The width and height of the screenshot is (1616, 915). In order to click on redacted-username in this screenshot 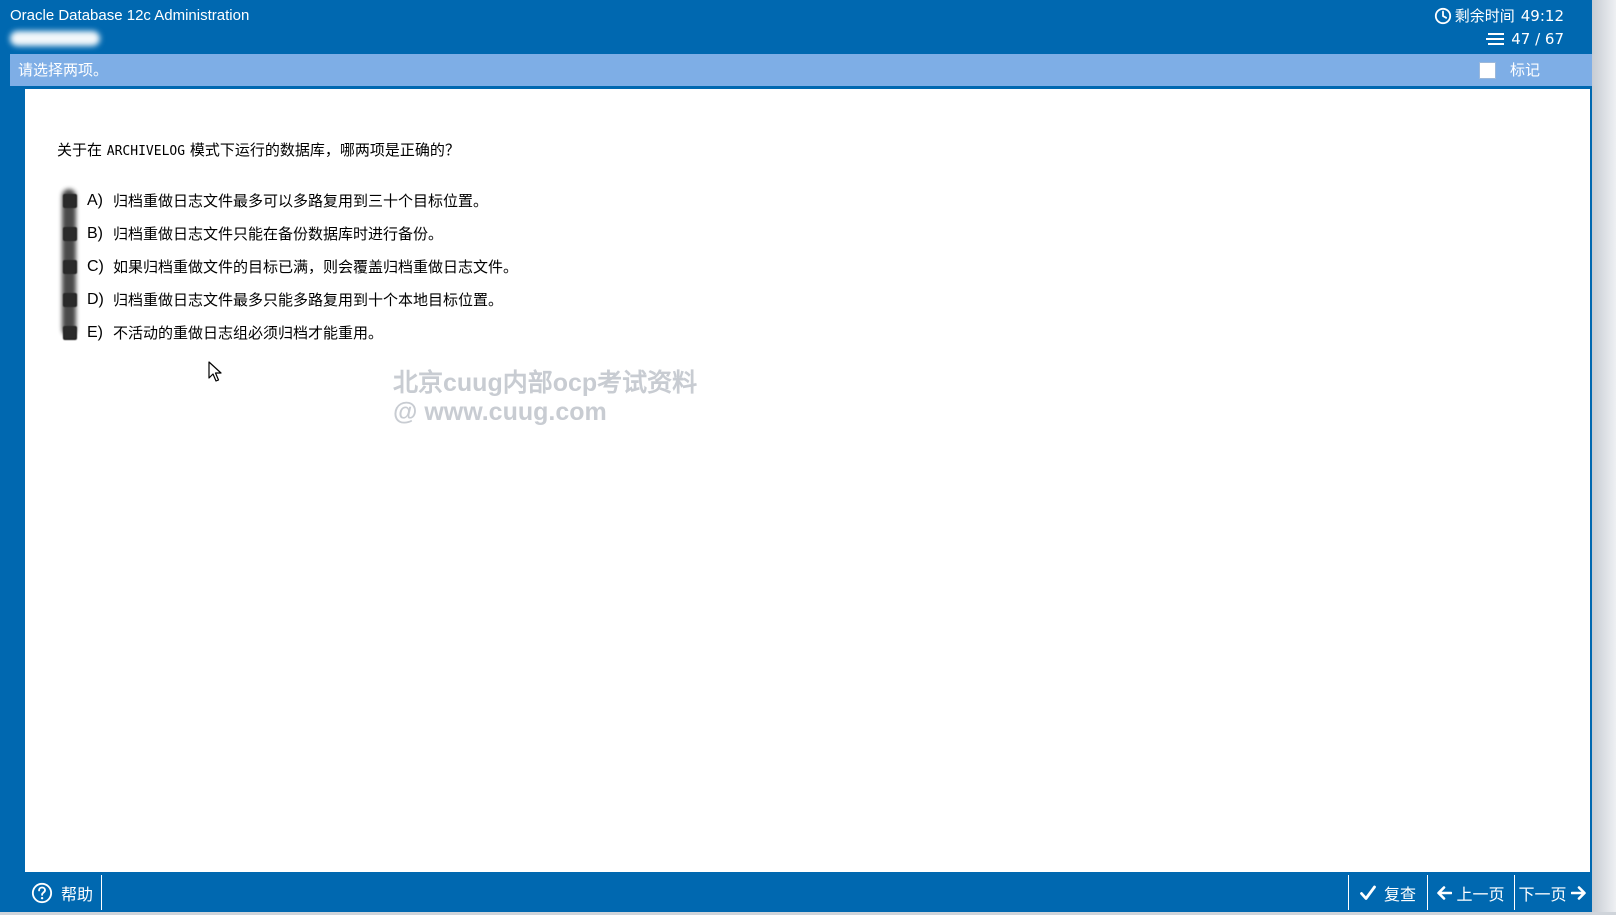, I will do `click(55, 38)`.